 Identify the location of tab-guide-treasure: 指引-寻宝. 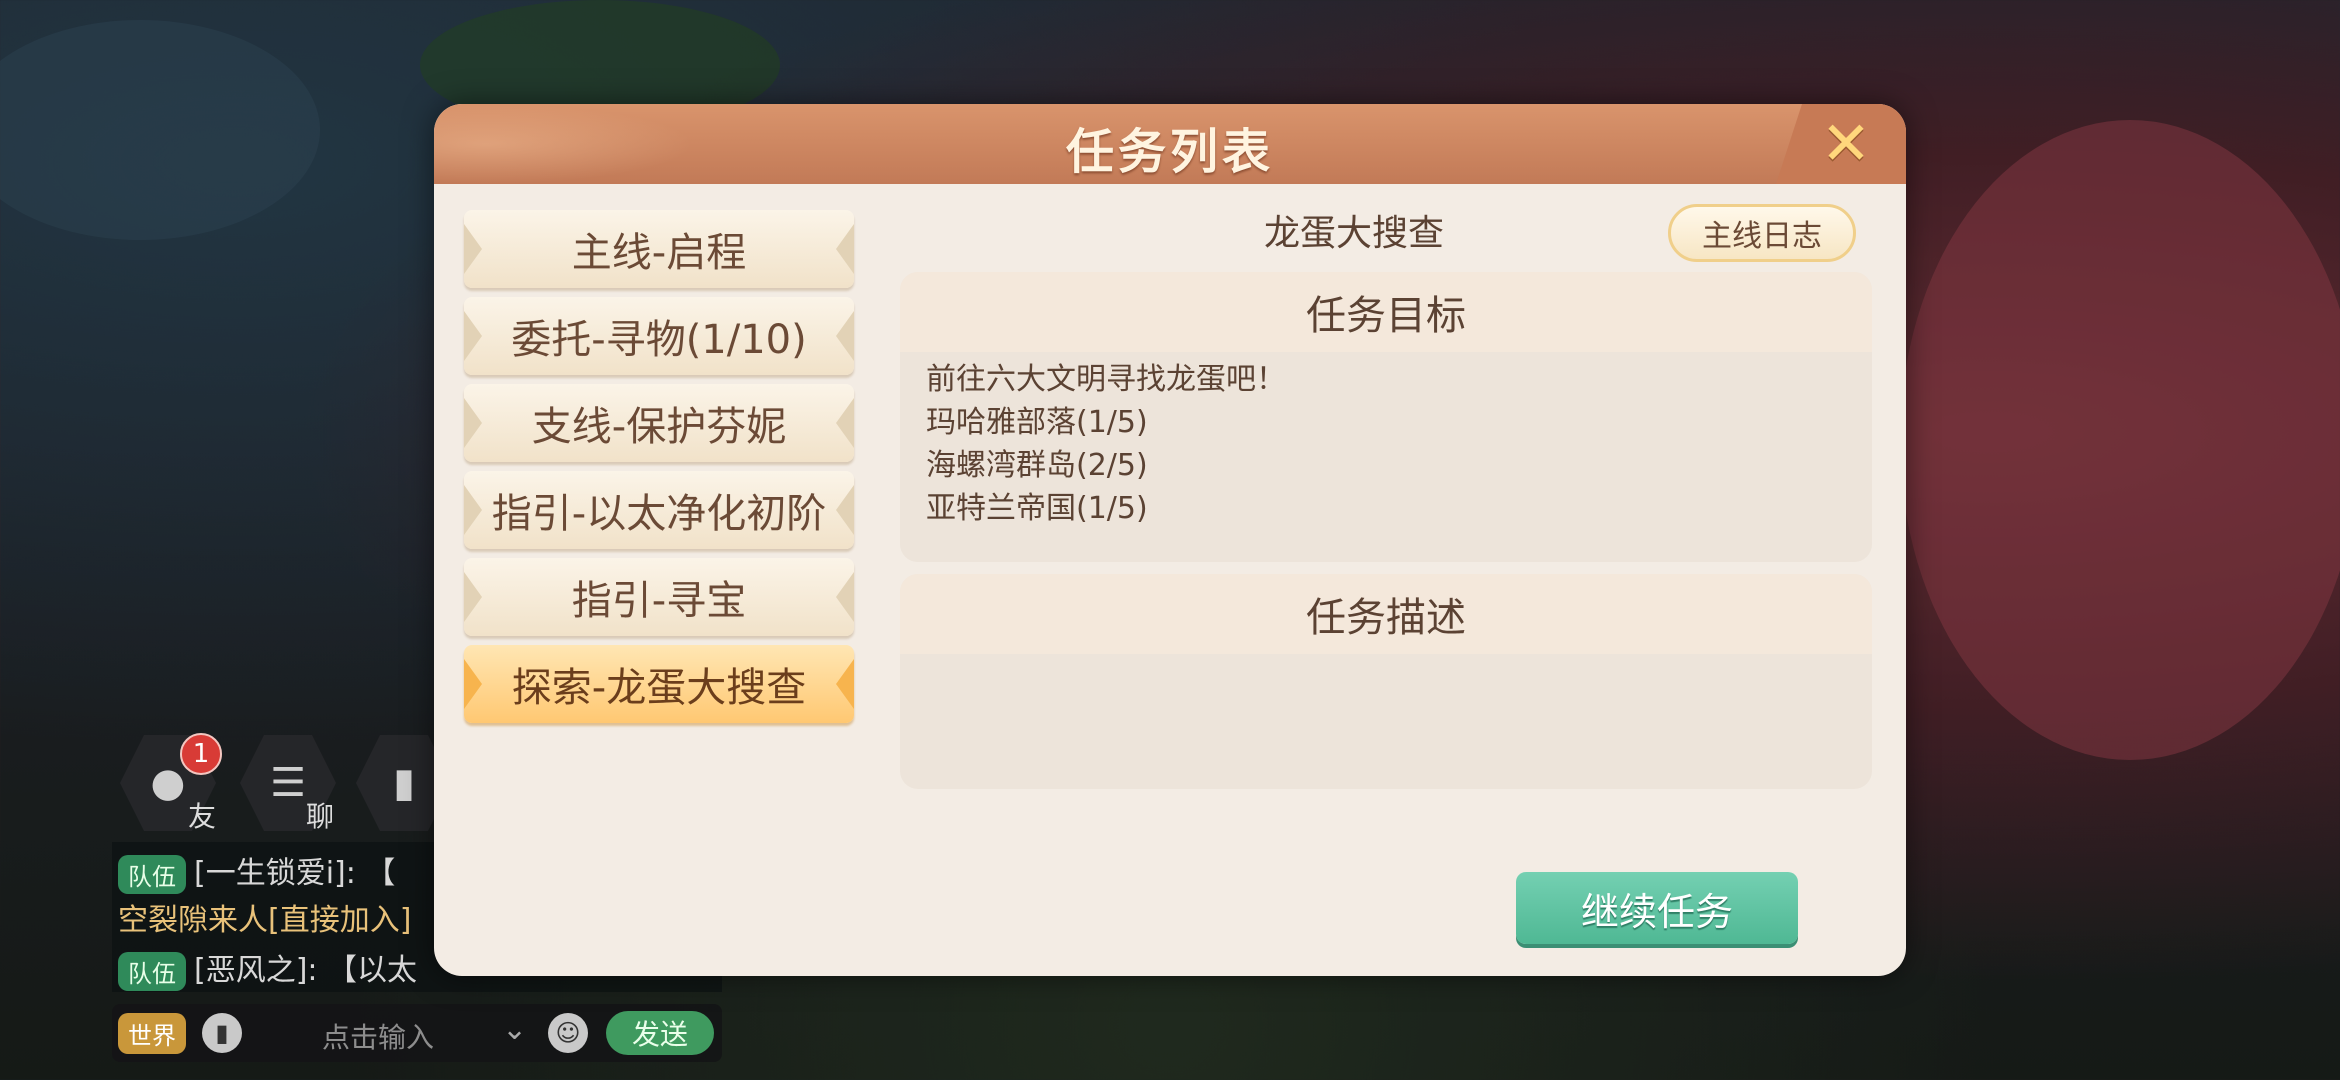
(659, 597).